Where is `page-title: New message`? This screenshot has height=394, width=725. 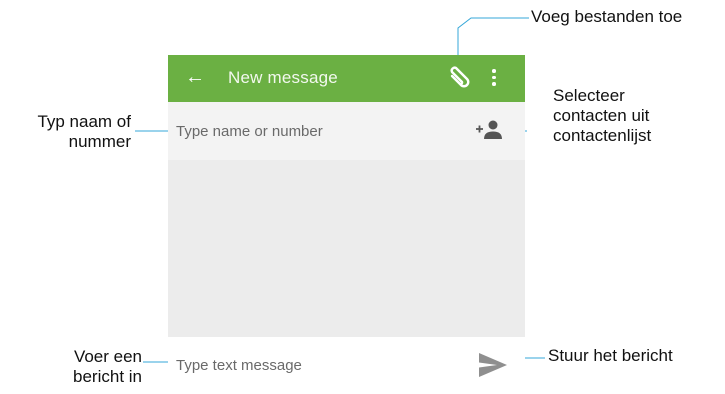 page-title: New message is located at coordinates (283, 77).